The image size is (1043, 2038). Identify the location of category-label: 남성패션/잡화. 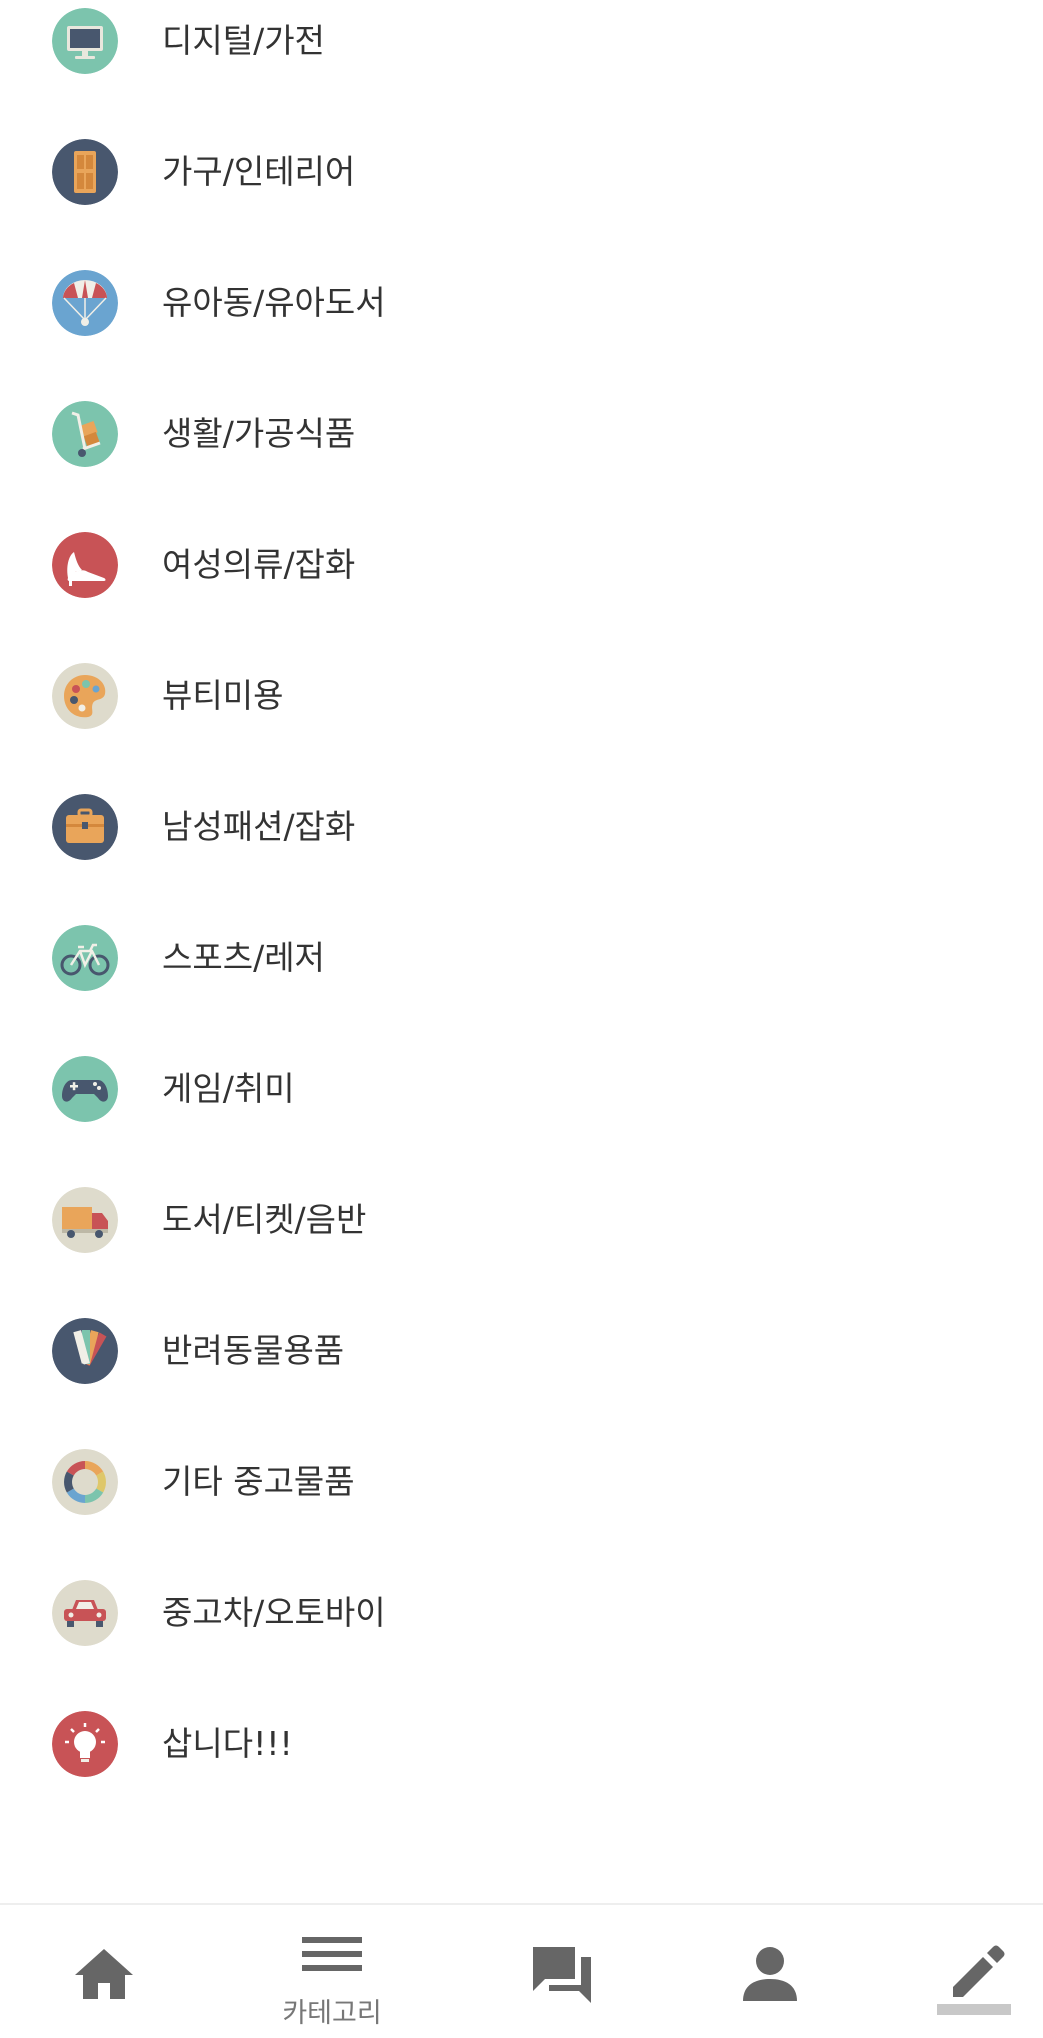
(259, 826).